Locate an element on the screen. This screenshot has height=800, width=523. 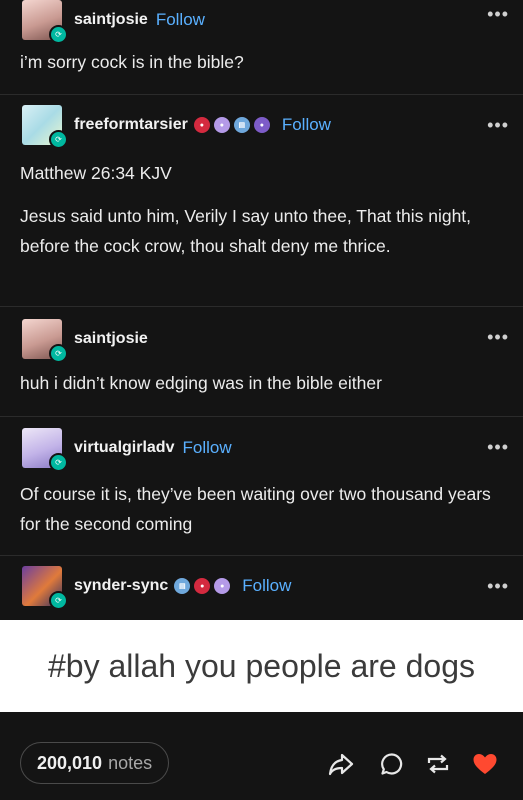
username: virtualgirladv is located at coordinates (124, 448).